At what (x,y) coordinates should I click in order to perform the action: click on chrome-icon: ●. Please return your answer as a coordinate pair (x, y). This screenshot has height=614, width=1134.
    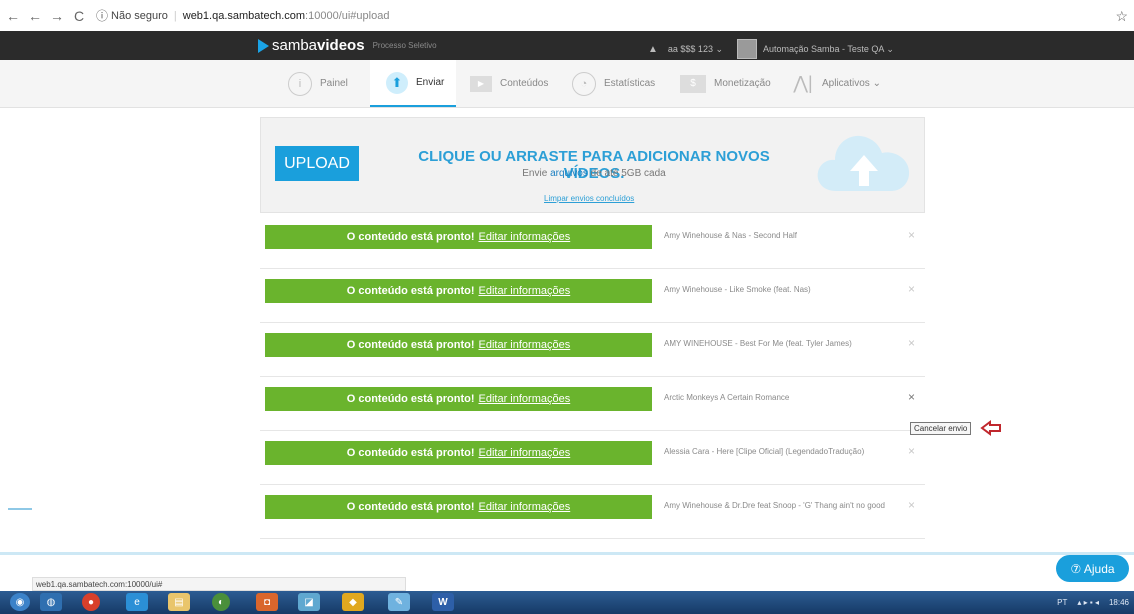
    Looking at the image, I should click on (91, 602).